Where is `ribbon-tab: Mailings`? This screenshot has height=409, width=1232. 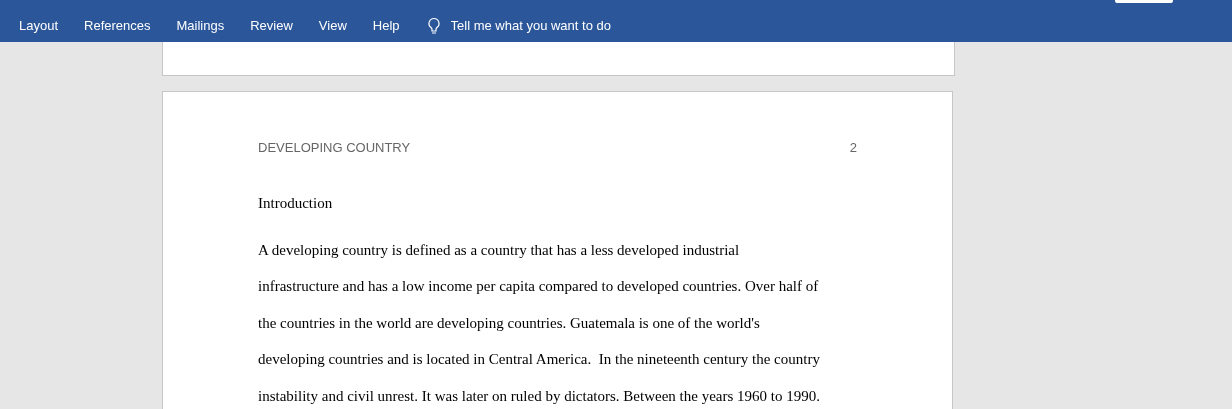
ribbon-tab: Mailings is located at coordinates (200, 25).